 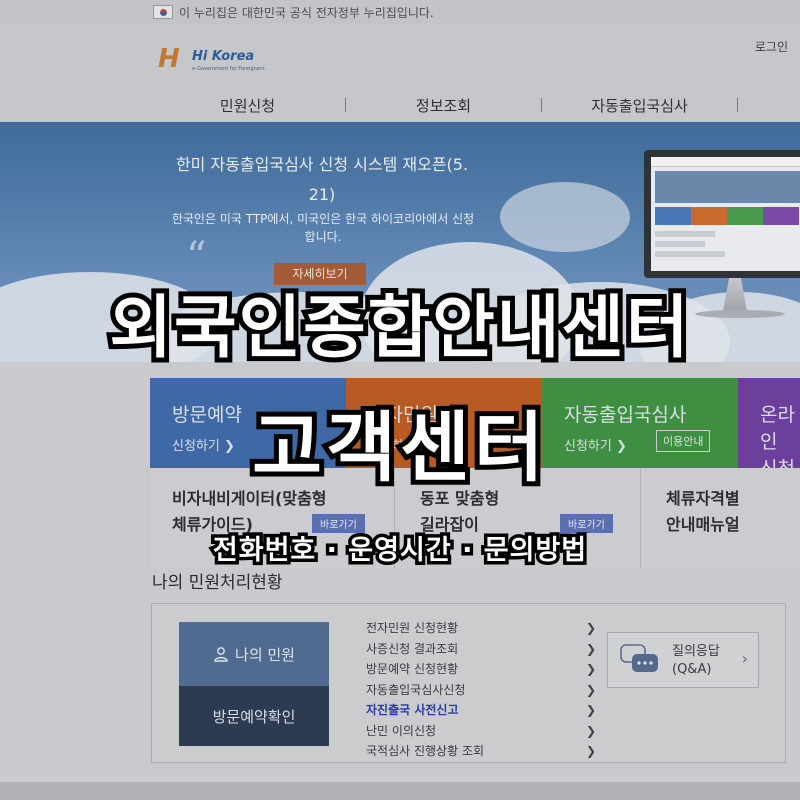 What do you see at coordinates (565, 217) in the screenshot?
I see `cloud-shape` at bounding box center [565, 217].